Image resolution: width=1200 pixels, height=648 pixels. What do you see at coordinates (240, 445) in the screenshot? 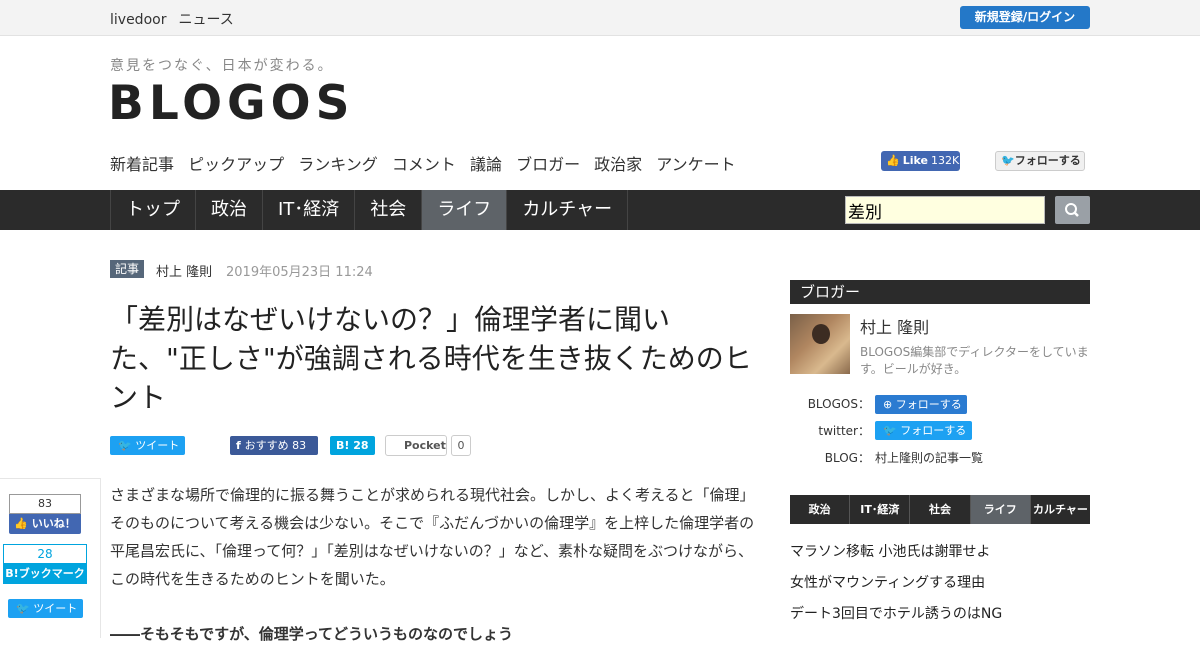
I see `facebook-icon: f` at bounding box center [240, 445].